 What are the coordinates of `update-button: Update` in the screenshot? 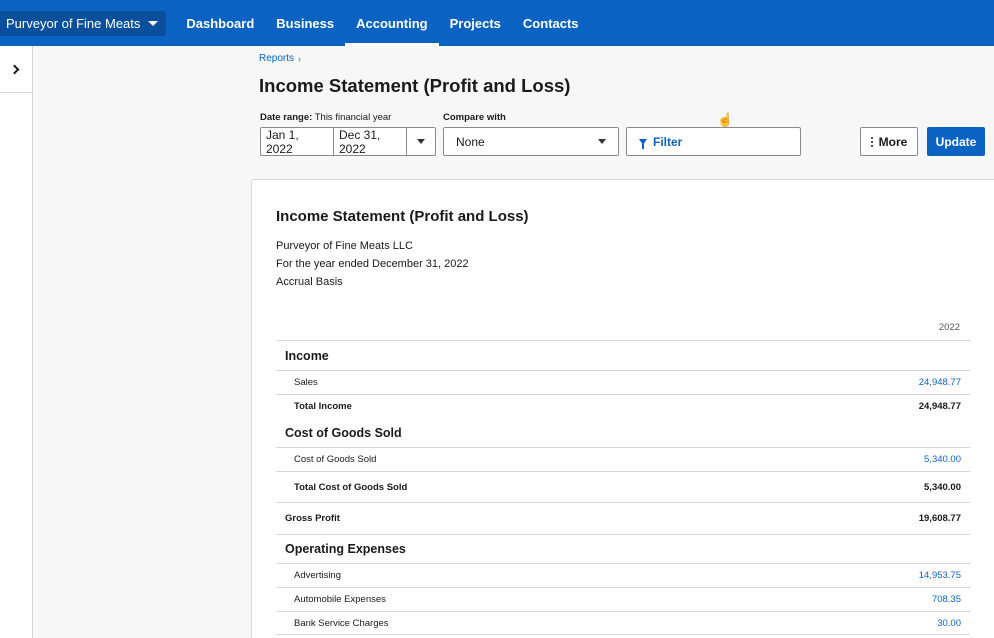 It's located at (956, 141).